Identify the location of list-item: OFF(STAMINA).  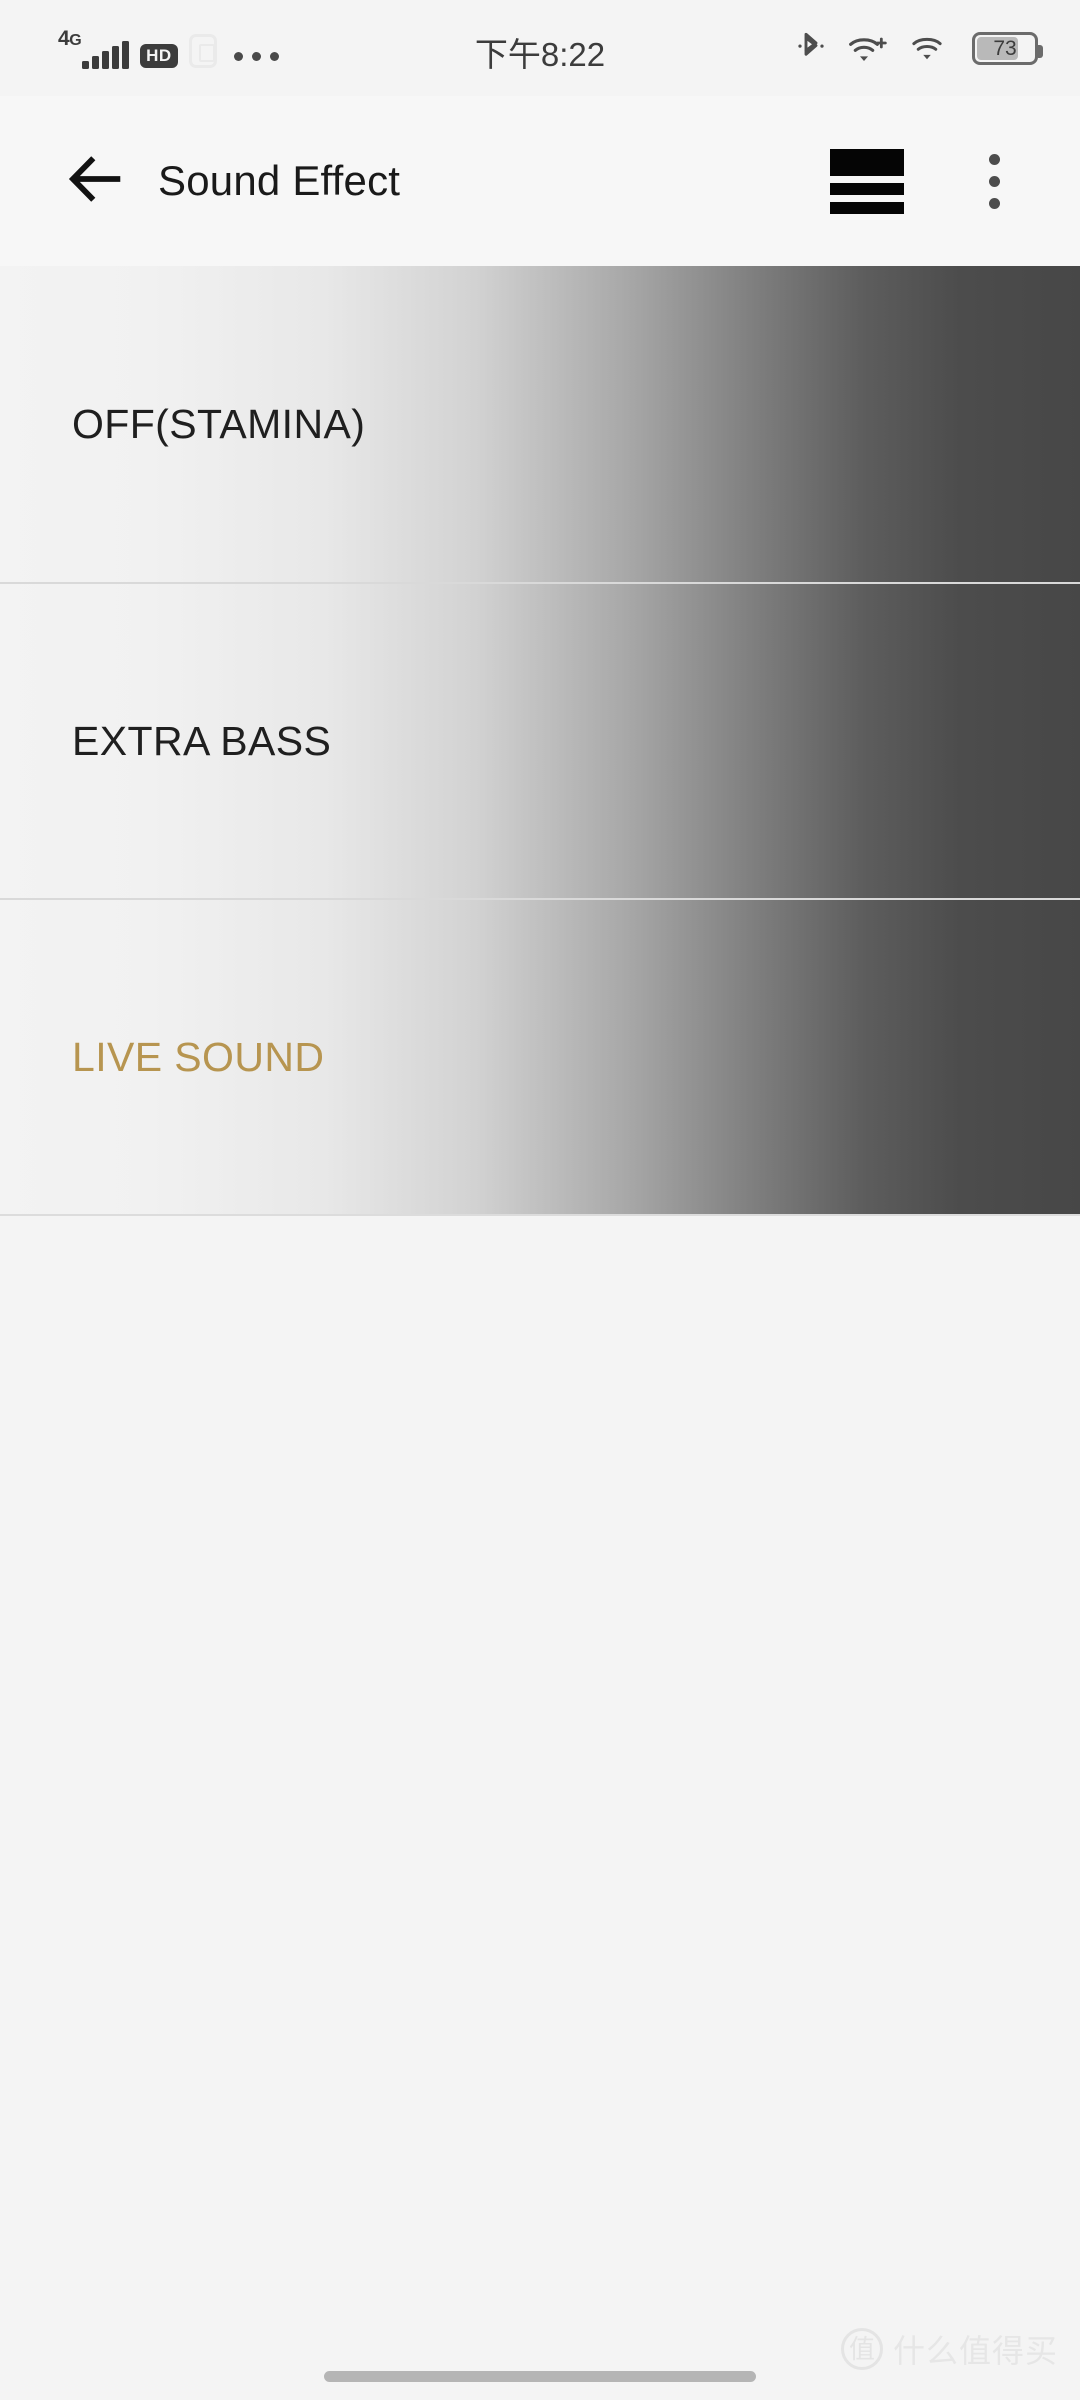
(540, 424).